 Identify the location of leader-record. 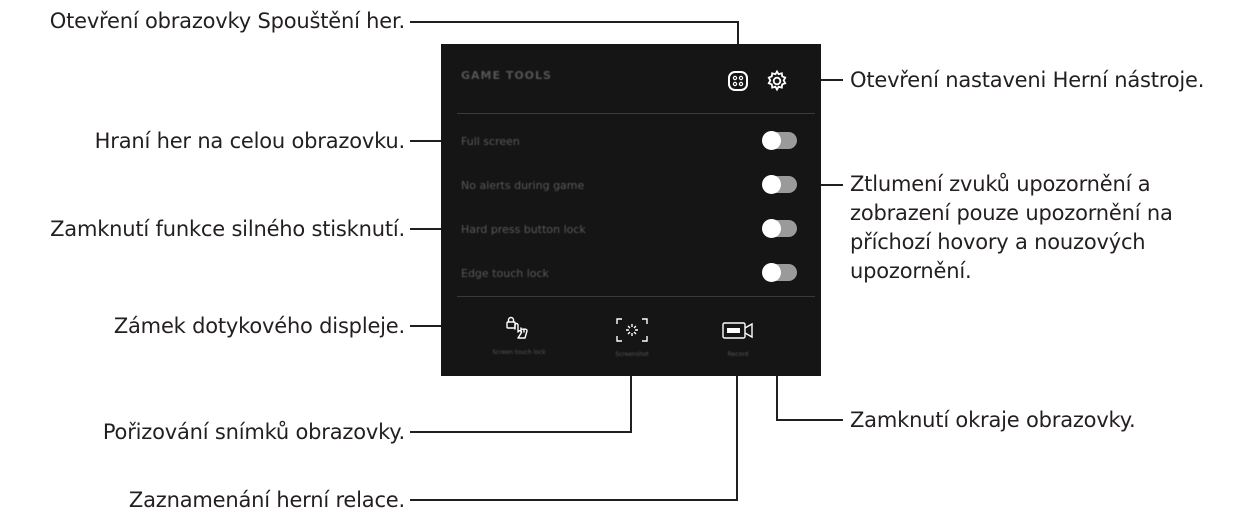
(574, 434).